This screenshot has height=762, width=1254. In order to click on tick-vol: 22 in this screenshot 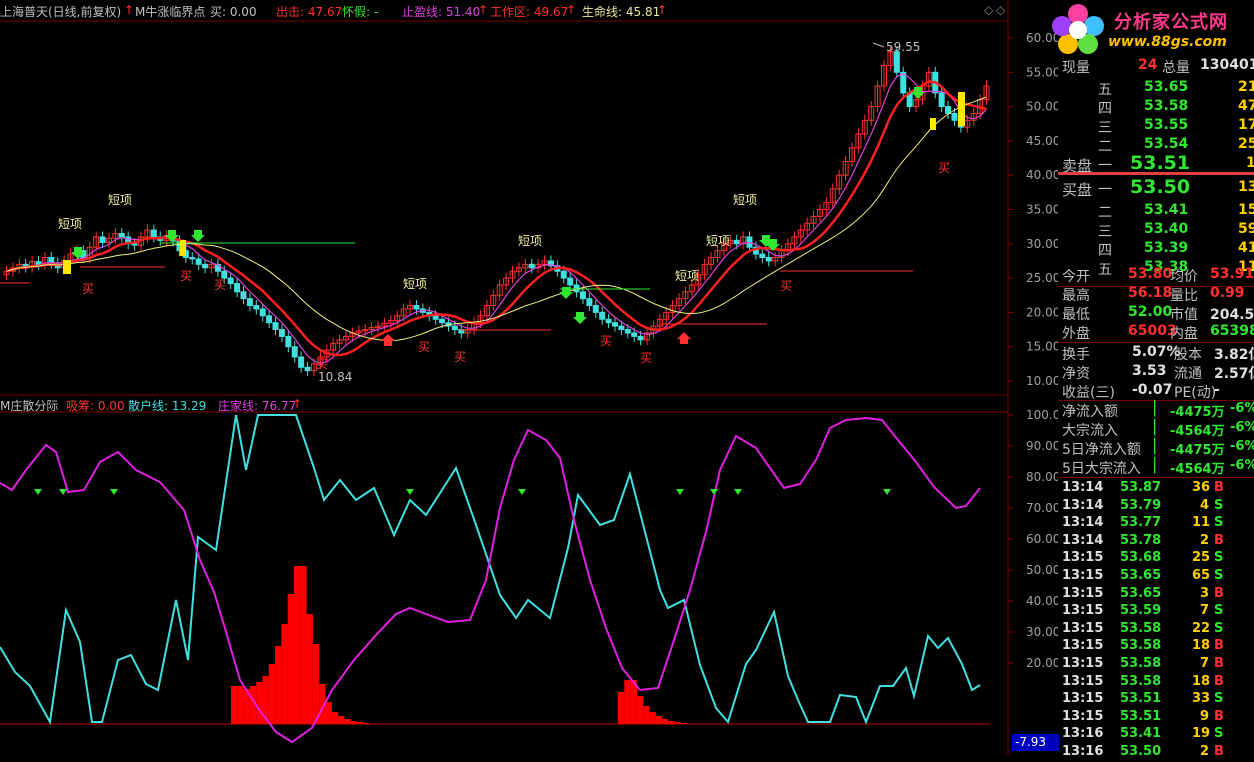, I will do `click(1201, 628)`.